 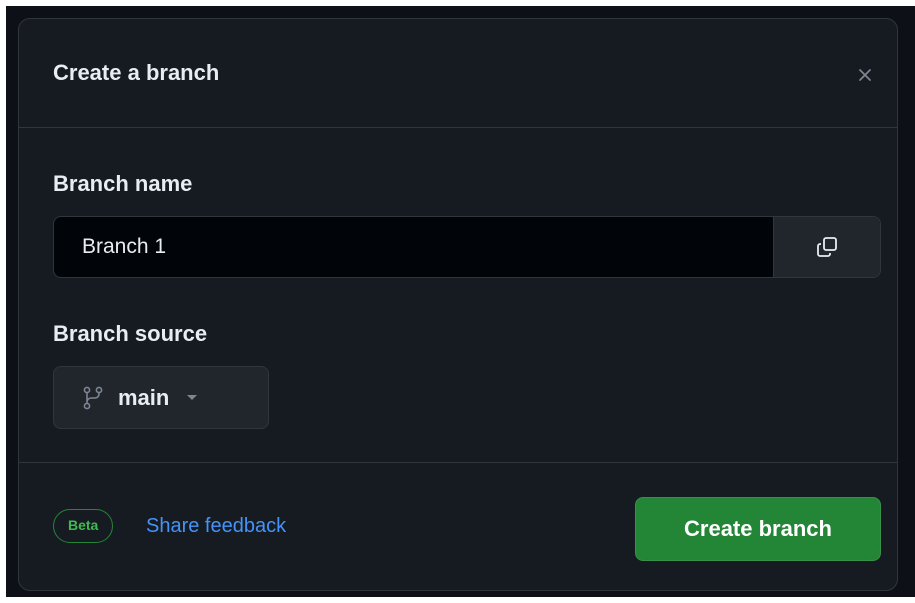 What do you see at coordinates (123, 183) in the screenshot?
I see `branch-name-label: Branch name` at bounding box center [123, 183].